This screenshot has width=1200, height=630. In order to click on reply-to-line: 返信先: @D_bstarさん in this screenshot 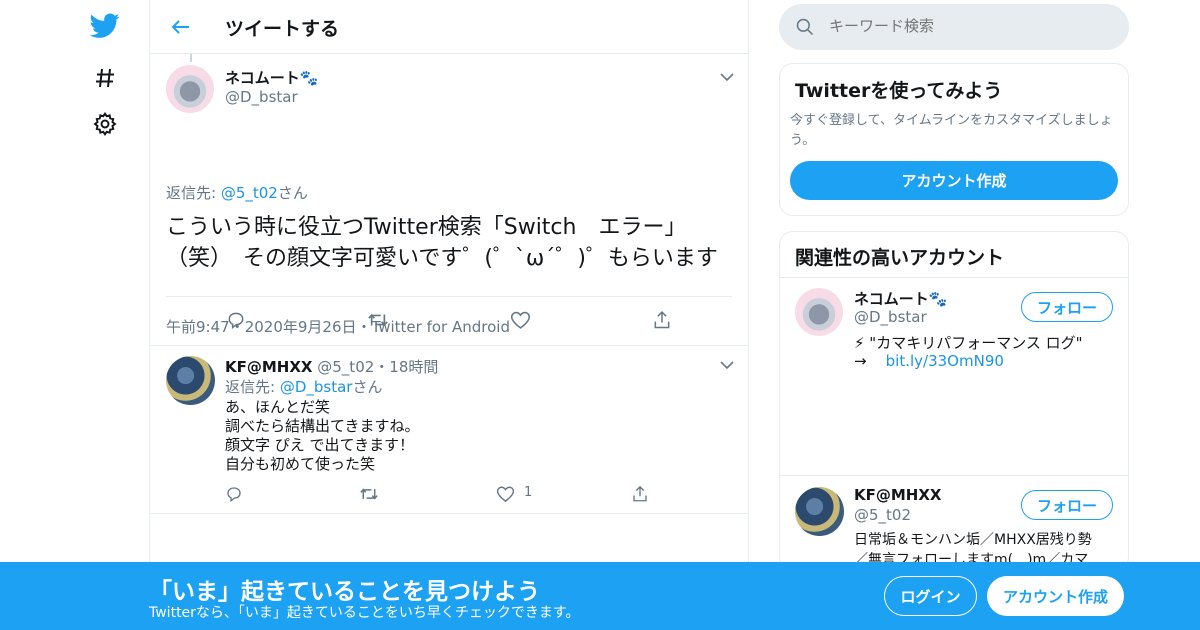, I will do `click(303, 386)`.